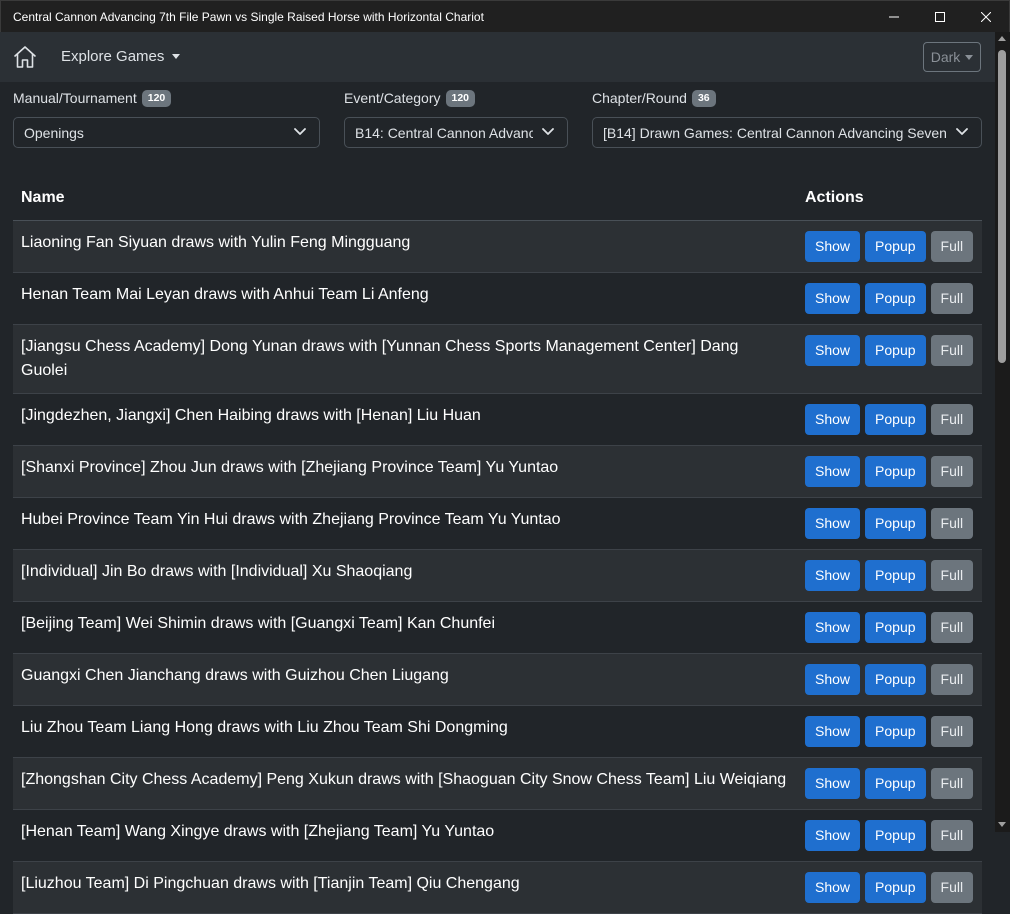  I want to click on manual-tournament-select: Openings, so click(166, 132).